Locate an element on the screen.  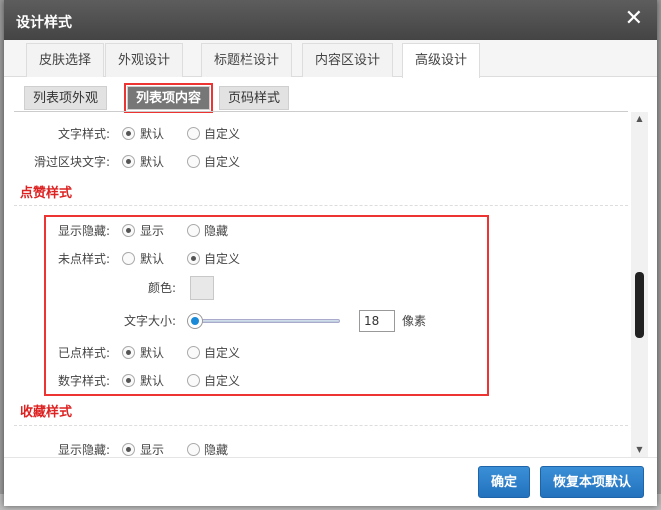
font-size-unit: 像素 is located at coordinates (414, 321).